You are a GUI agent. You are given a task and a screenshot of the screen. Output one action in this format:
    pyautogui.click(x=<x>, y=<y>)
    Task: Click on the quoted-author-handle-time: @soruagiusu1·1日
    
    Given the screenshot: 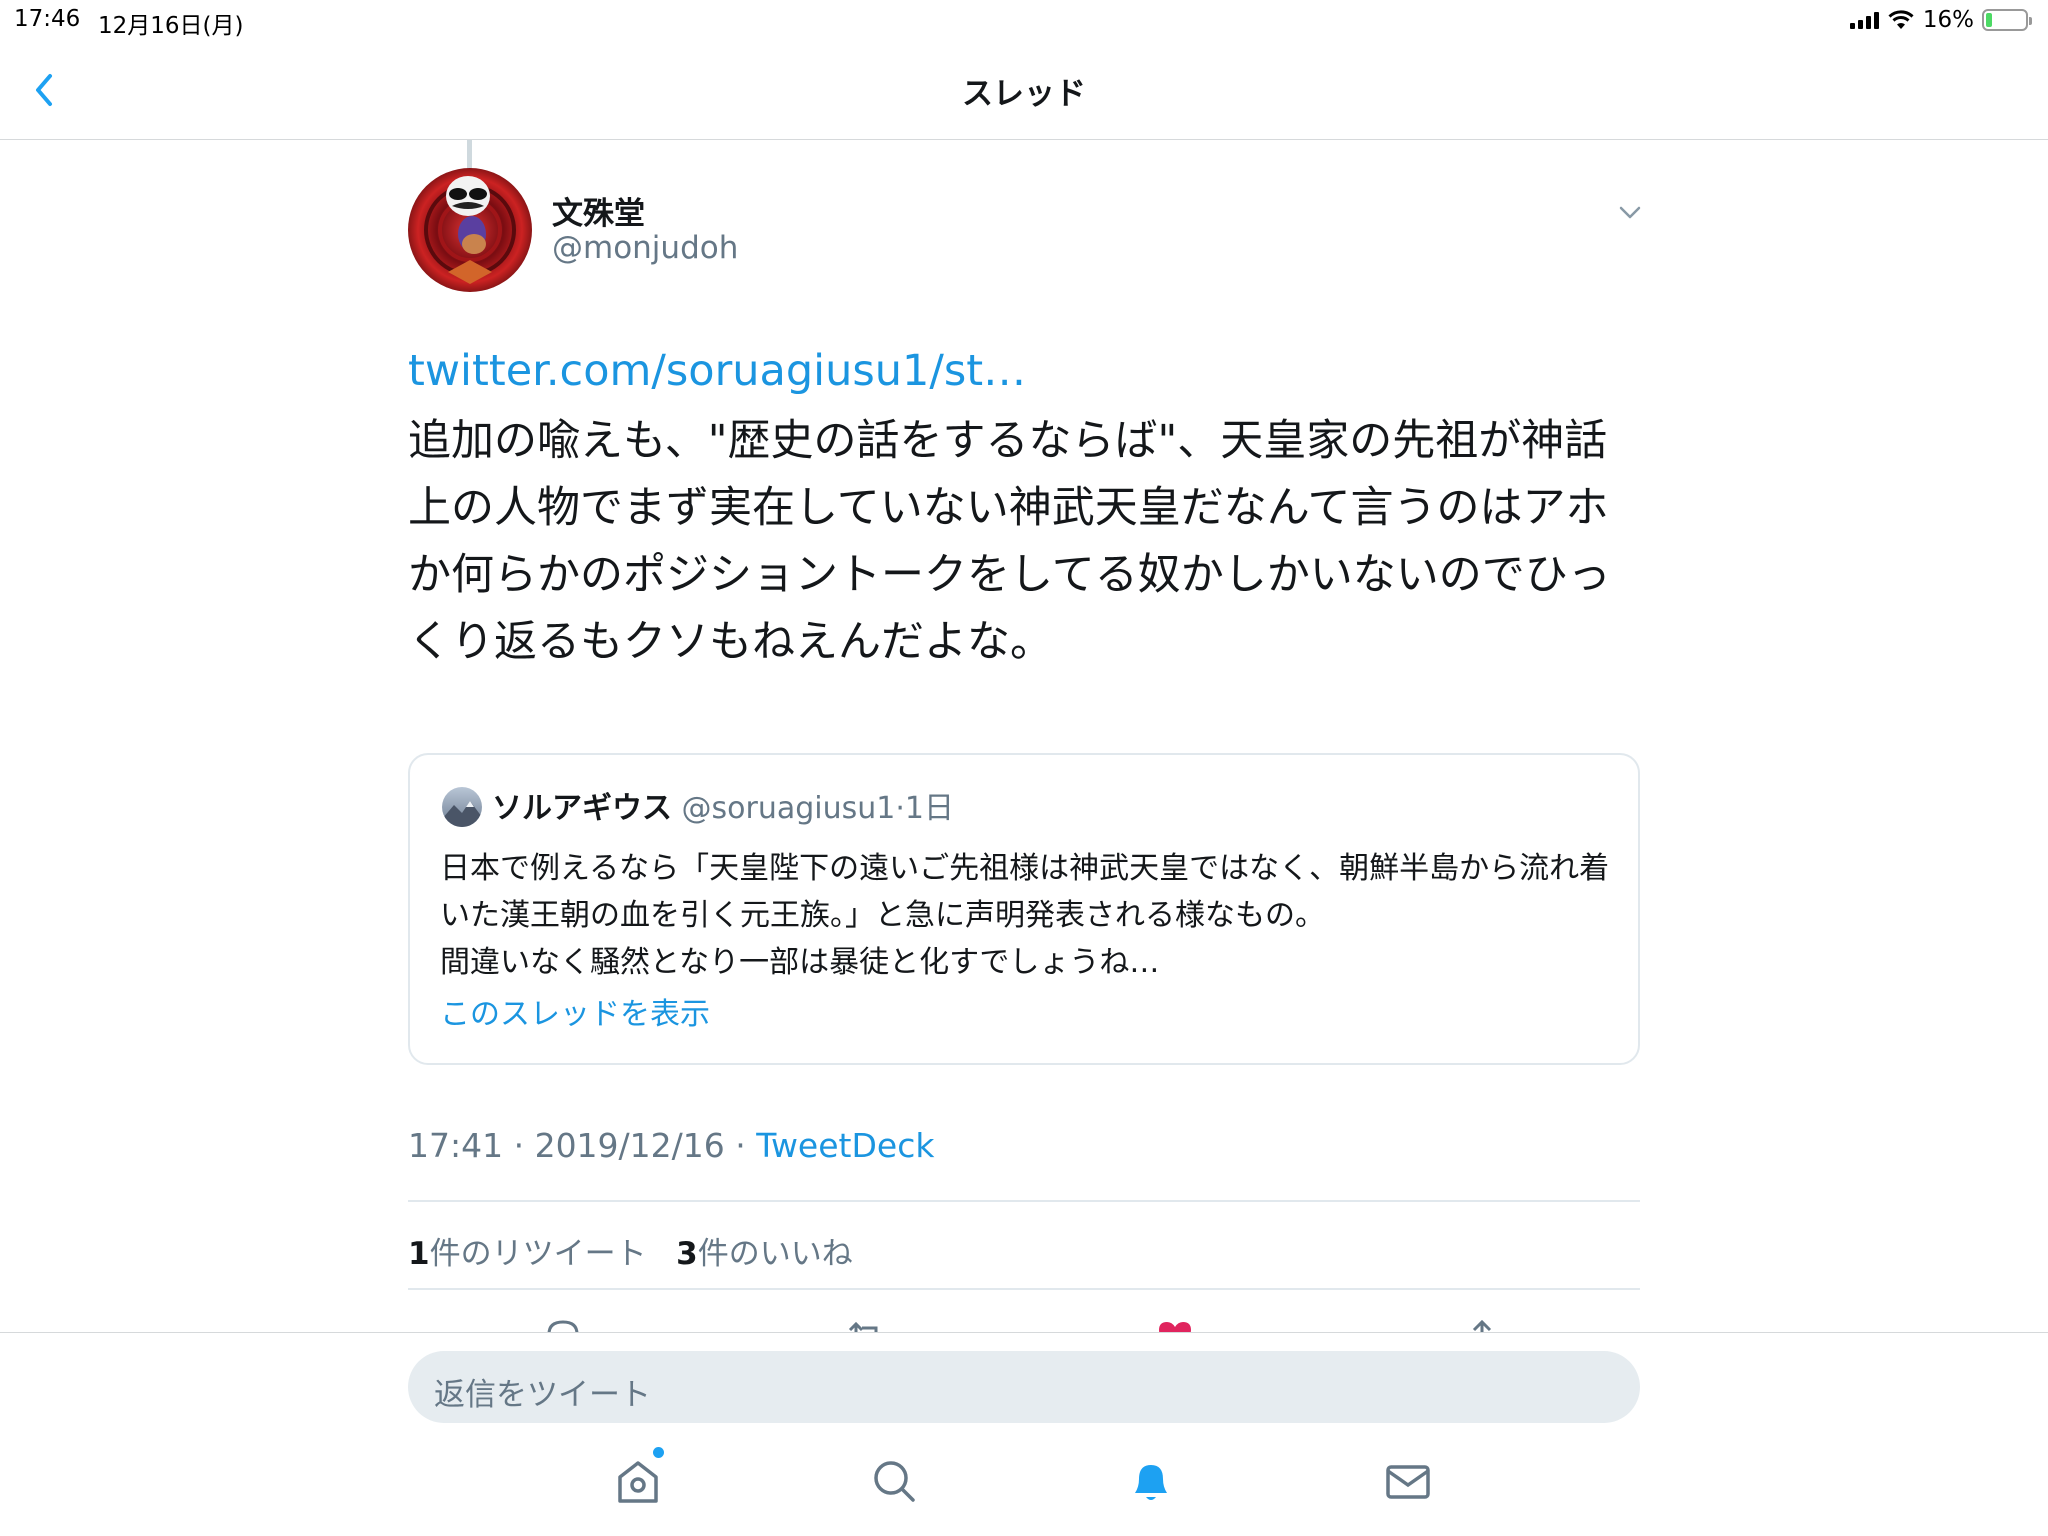 What is the action you would take?
    pyautogui.click(x=813, y=808)
    